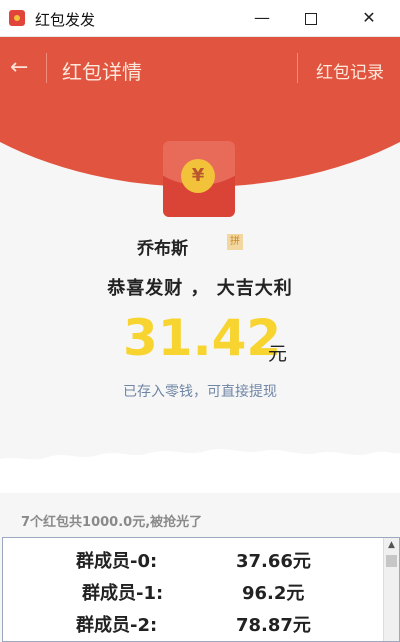 The image size is (400, 642). Describe the element at coordinates (273, 593) in the screenshot. I see `member-amount: 96.2元` at that location.